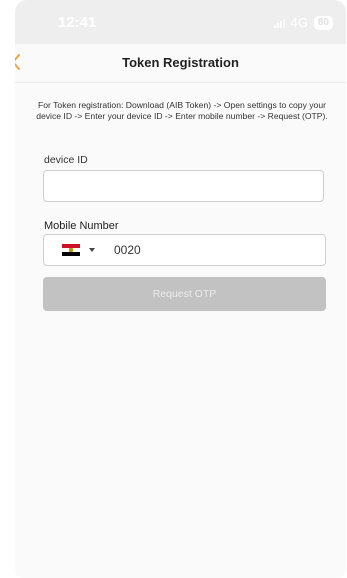 The height and width of the screenshot is (578, 347). I want to click on status-indicators: 4G 80, so click(303, 22).